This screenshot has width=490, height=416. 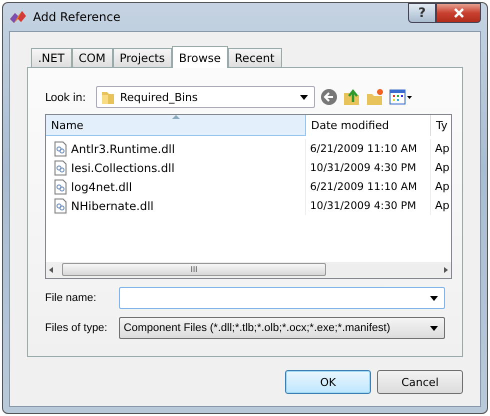 I want to click on new-folder-icon, so click(x=375, y=97).